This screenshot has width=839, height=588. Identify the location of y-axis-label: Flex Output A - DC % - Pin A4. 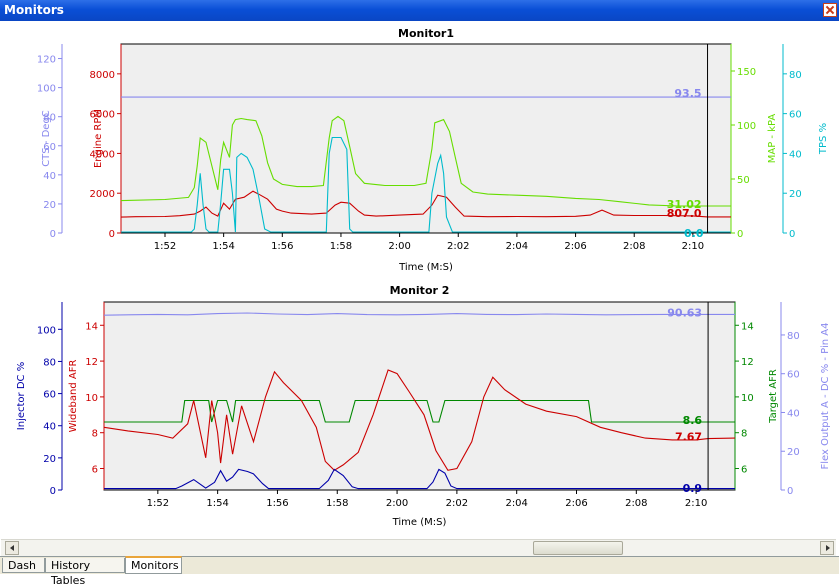
(825, 396).